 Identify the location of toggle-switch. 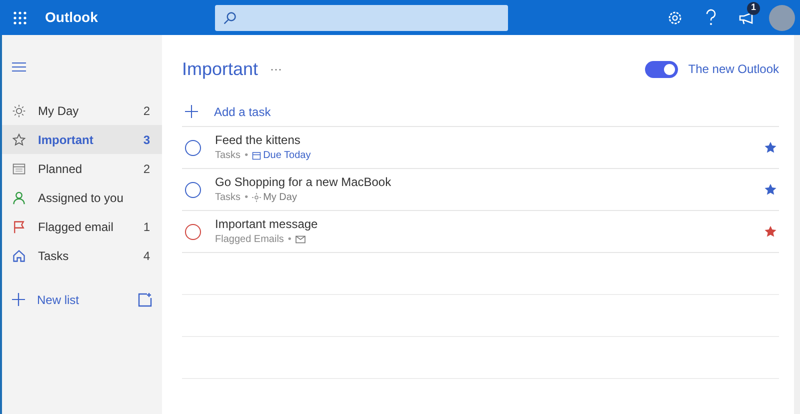
(661, 69).